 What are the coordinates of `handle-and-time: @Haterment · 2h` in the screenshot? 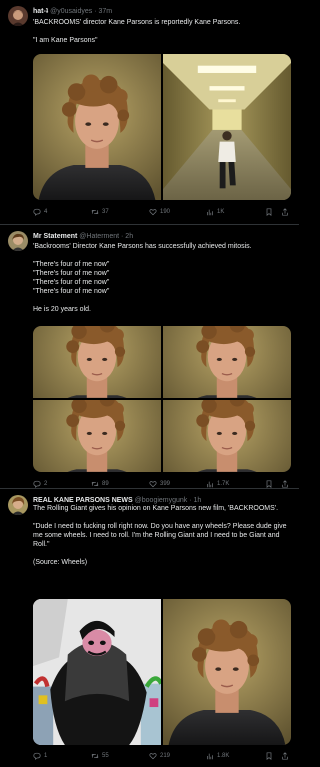 It's located at (106, 236).